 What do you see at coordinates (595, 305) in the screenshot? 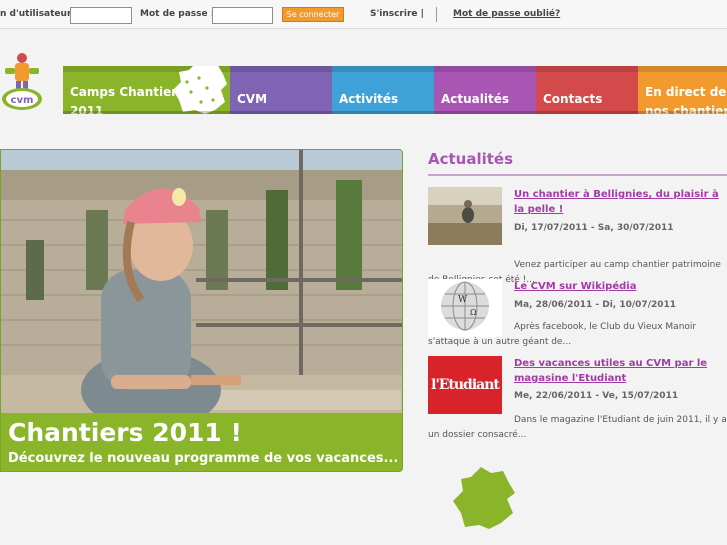
I see `news-date: Ma, 28/06/2011 - Di, 10/07/2011` at bounding box center [595, 305].